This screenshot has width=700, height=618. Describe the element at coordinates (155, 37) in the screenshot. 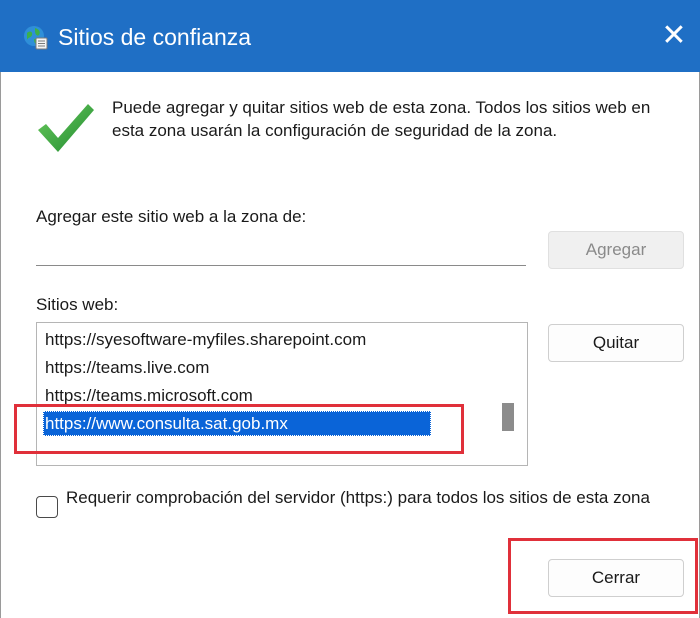

I see `window-title: Sitios de confianza` at that location.